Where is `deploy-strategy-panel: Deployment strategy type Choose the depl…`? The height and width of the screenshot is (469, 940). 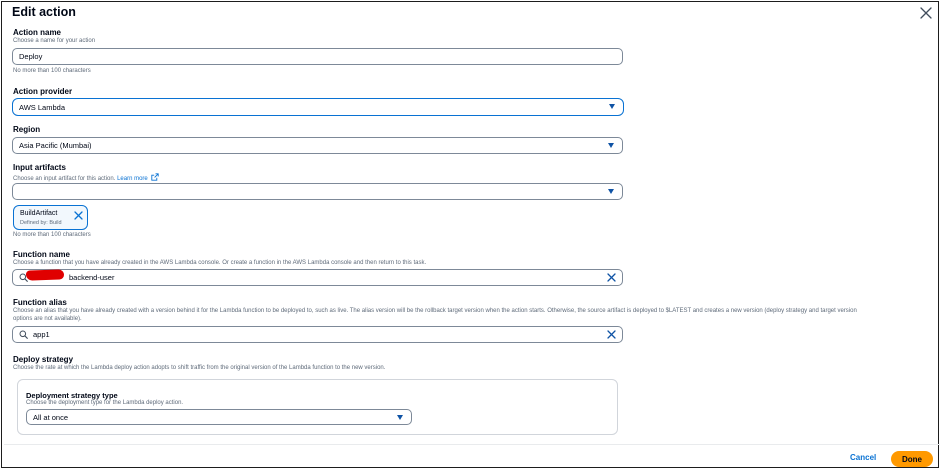
deploy-strategy-panel: Deployment strategy type Choose the depl… is located at coordinates (317, 407).